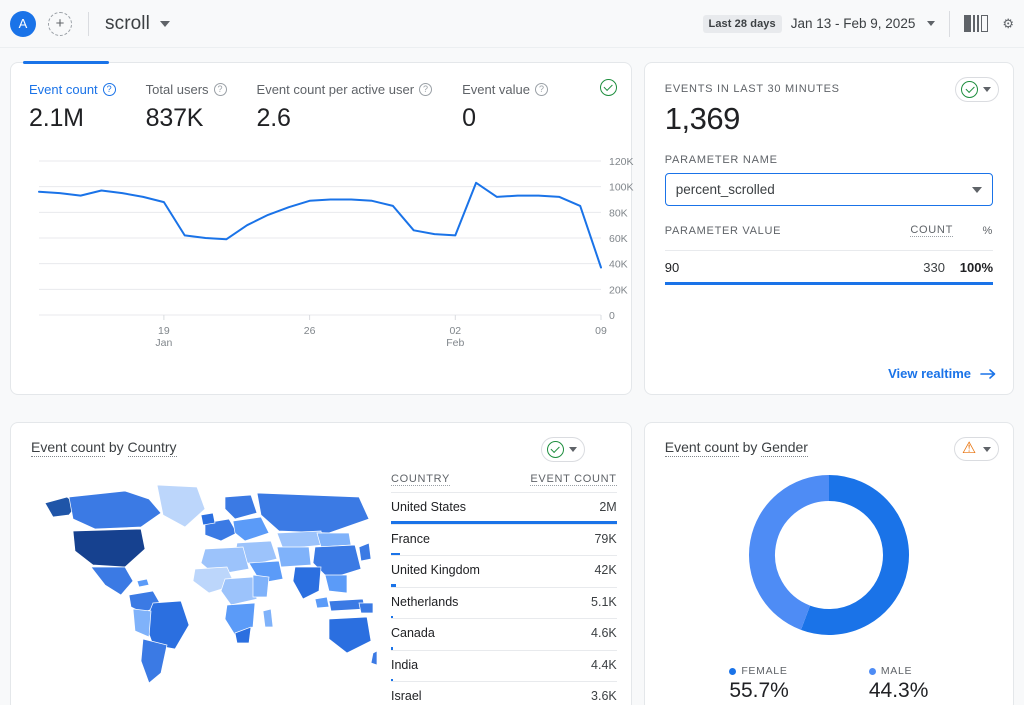  What do you see at coordinates (413, 633) in the screenshot?
I see `geo-country: Canada` at bounding box center [413, 633].